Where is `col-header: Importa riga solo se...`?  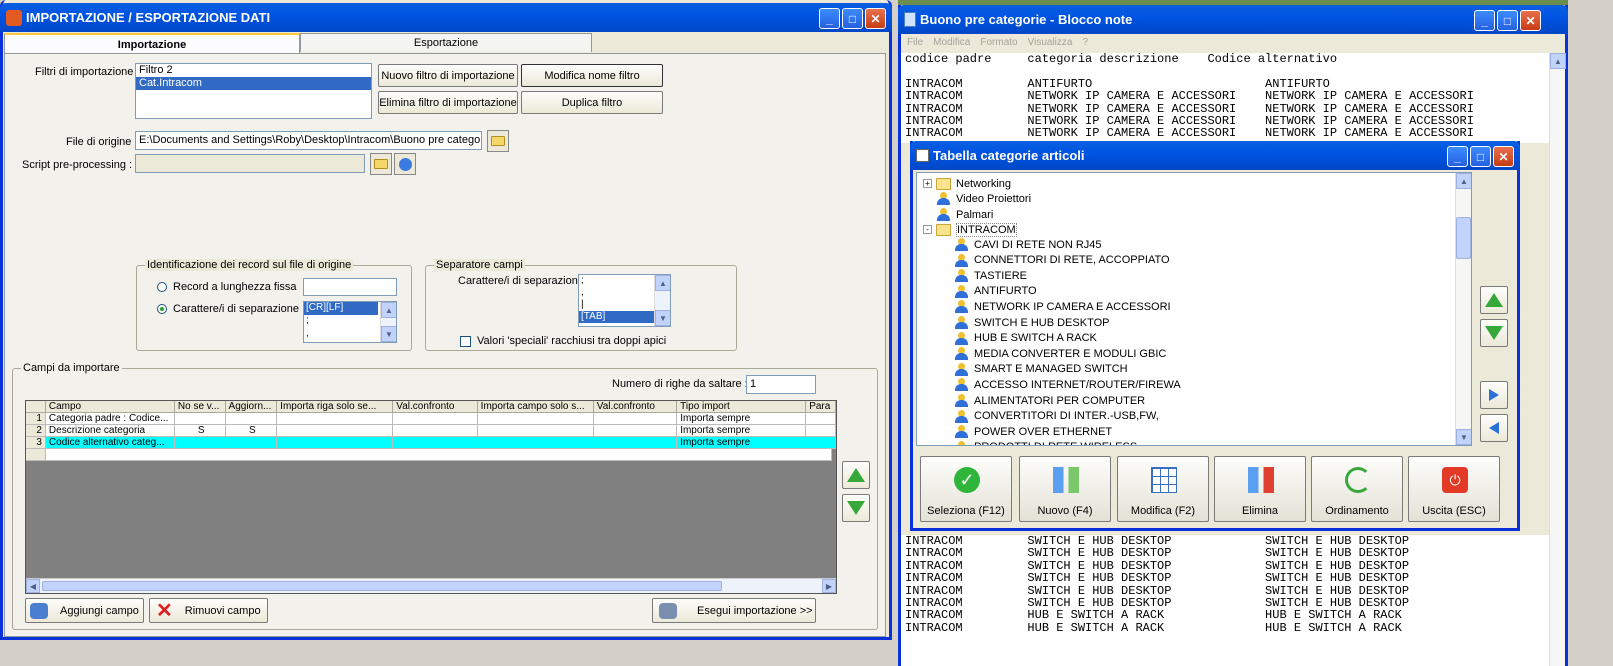 col-header: Importa riga solo se... is located at coordinates (335, 407).